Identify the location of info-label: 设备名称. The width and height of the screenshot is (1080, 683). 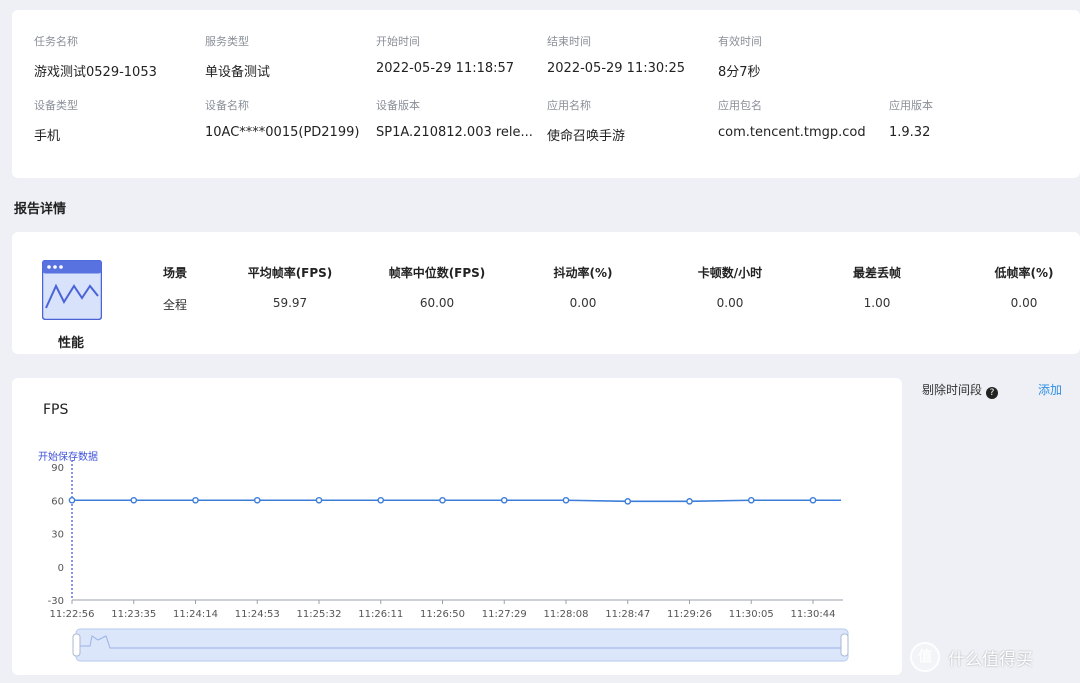
(227, 105).